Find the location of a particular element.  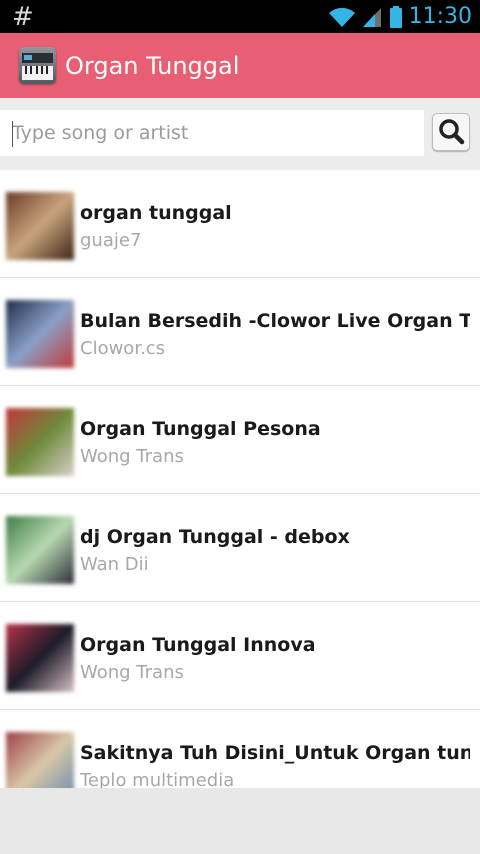

clock: 11:30 is located at coordinates (440, 16).